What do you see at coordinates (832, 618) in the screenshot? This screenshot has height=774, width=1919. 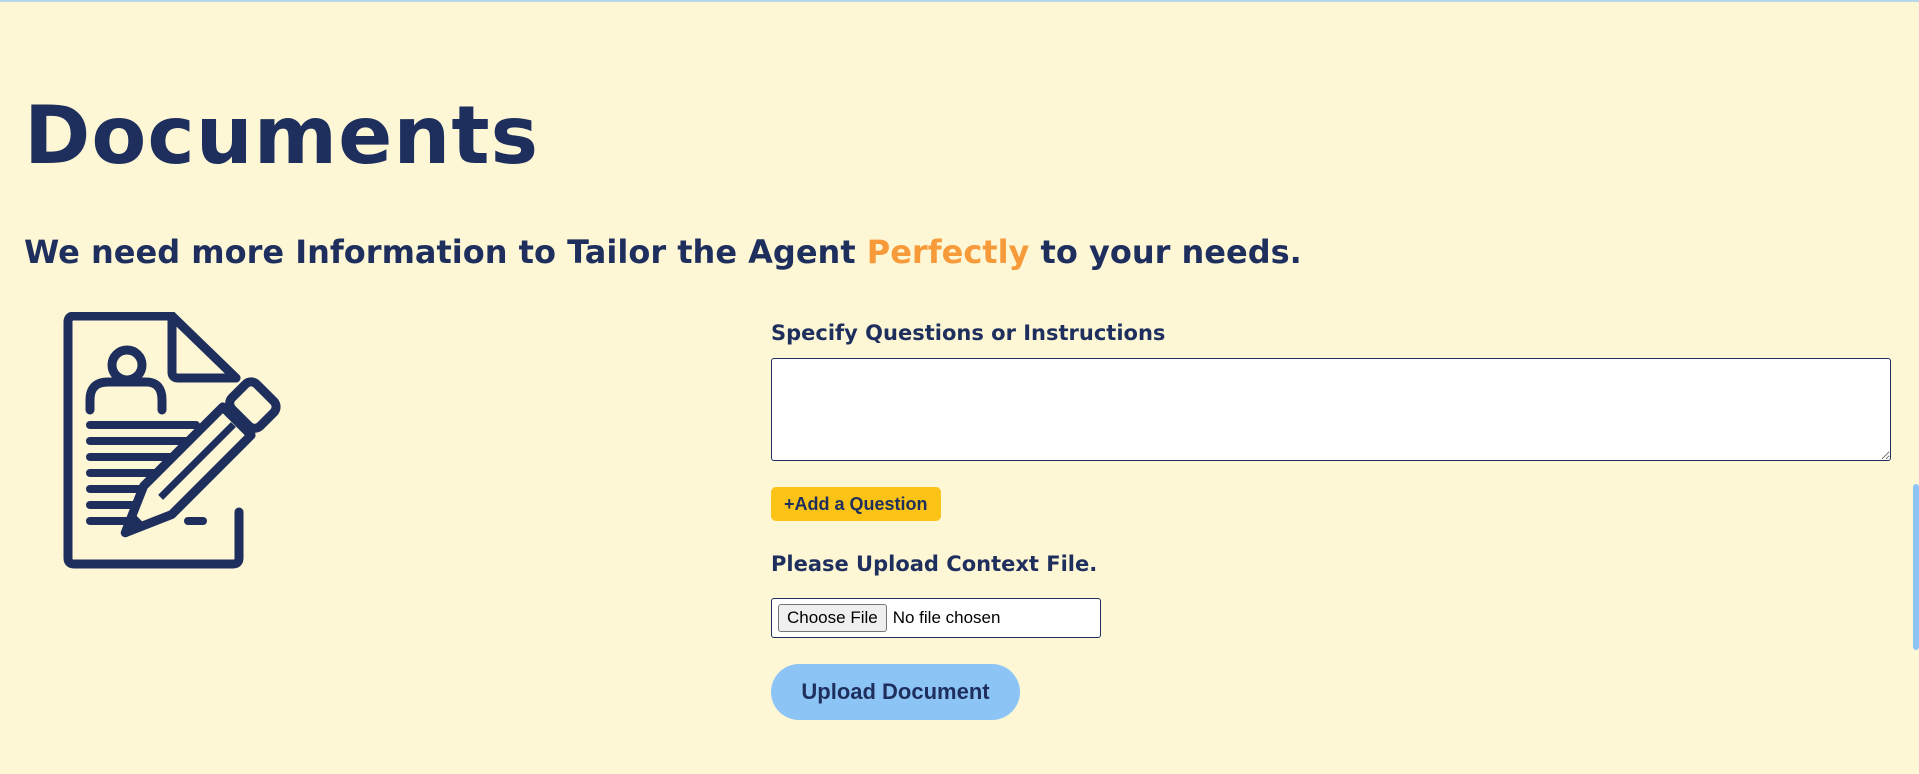 I see `choose-file-button: Choose File` at bounding box center [832, 618].